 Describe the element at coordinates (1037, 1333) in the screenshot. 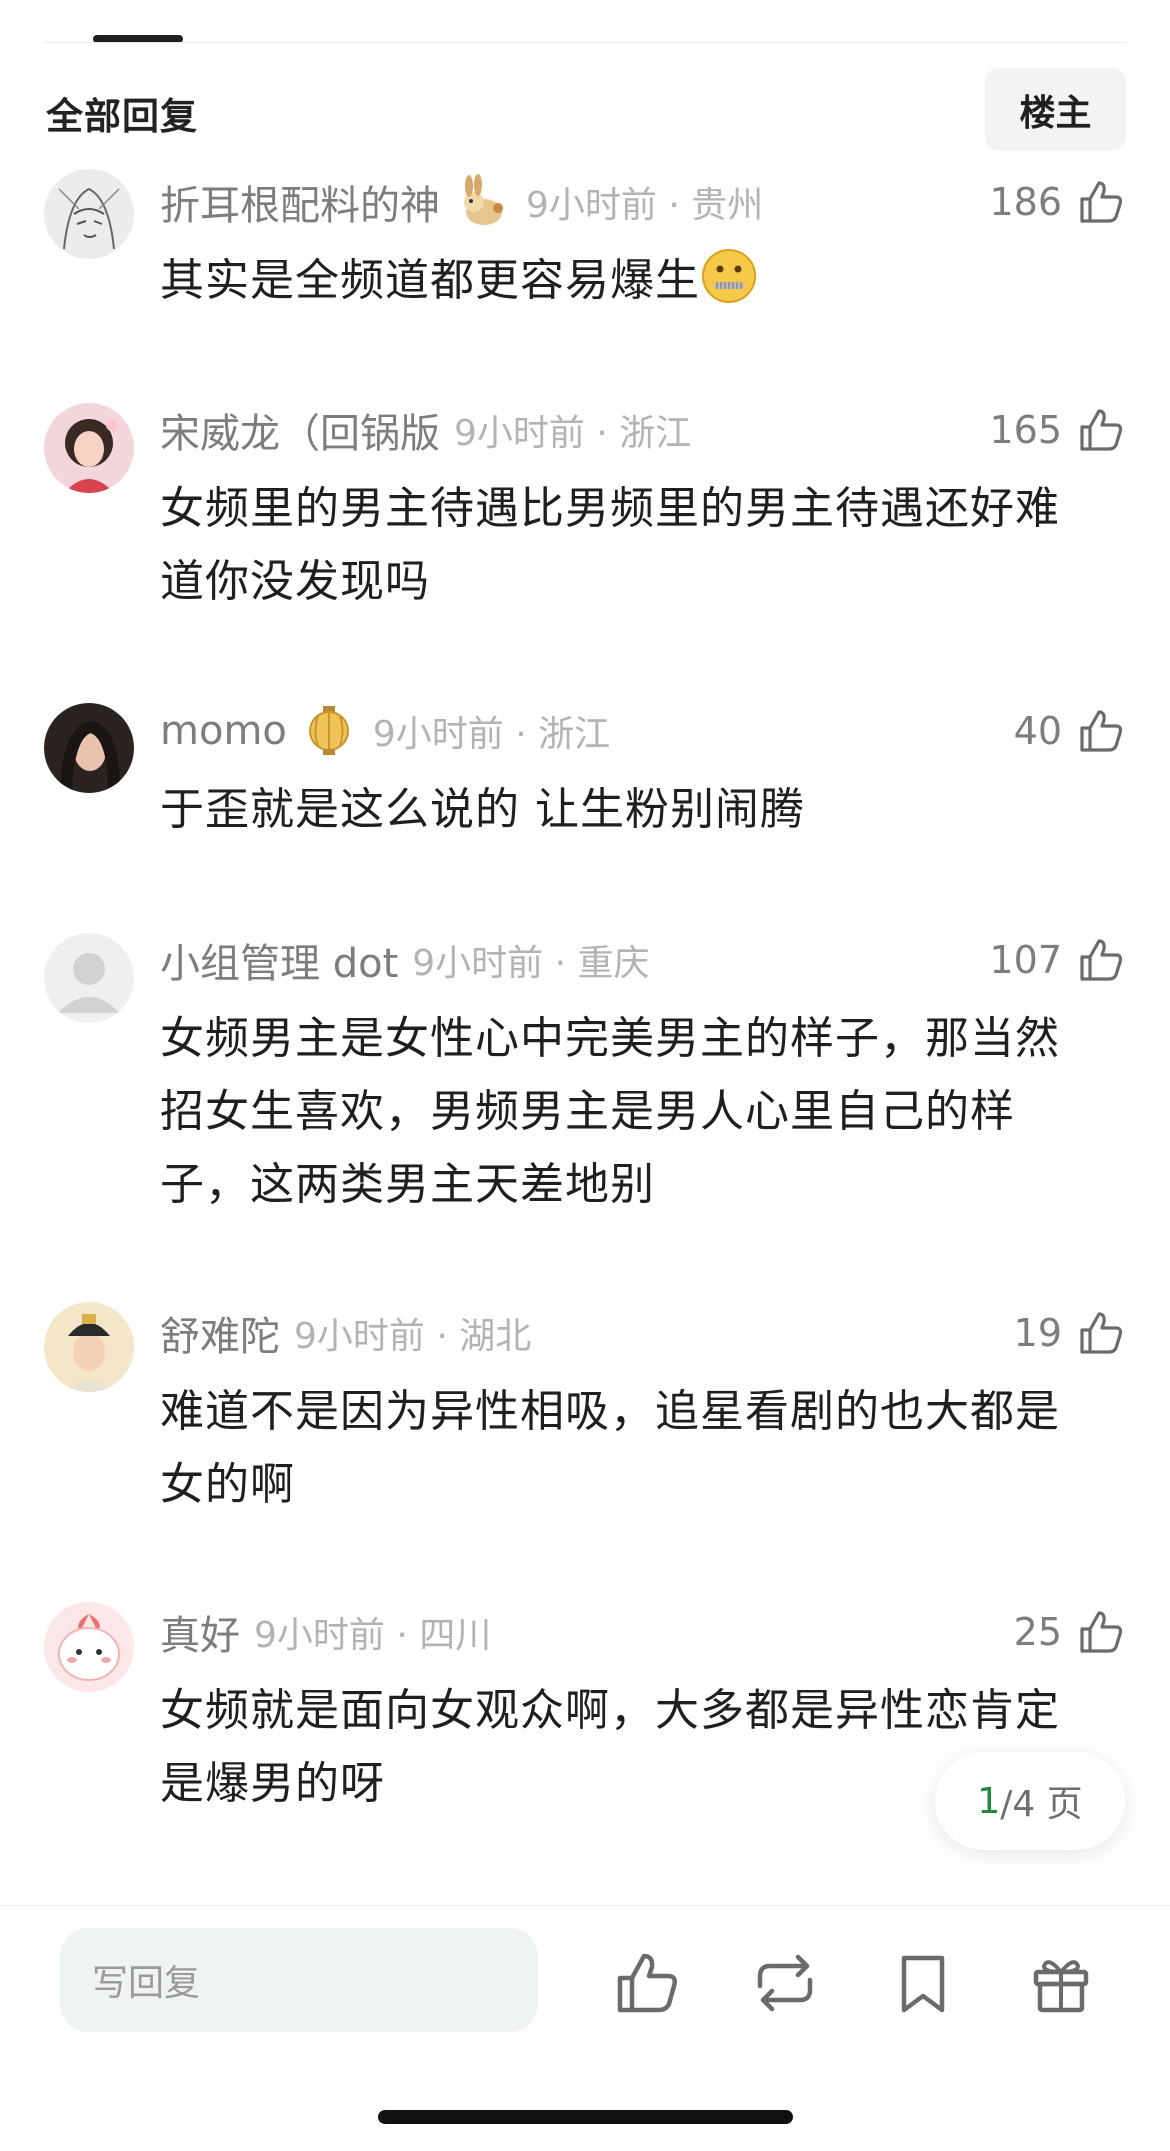

I see `like-count: 19` at that location.